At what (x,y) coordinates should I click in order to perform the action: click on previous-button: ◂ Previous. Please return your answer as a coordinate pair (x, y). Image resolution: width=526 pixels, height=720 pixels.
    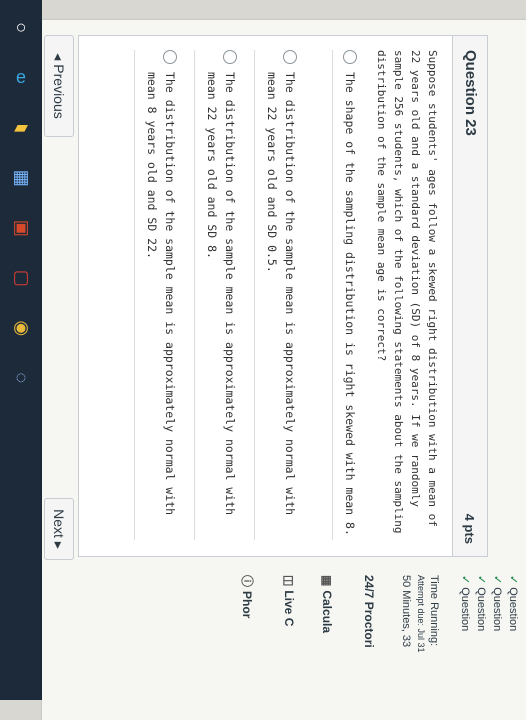
    Looking at the image, I should click on (59, 86).